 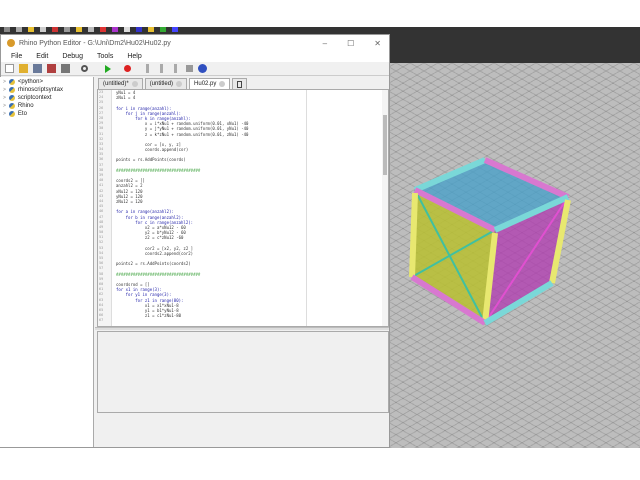 What do you see at coordinates (175, 68) in the screenshot?
I see `step-out-icon` at bounding box center [175, 68].